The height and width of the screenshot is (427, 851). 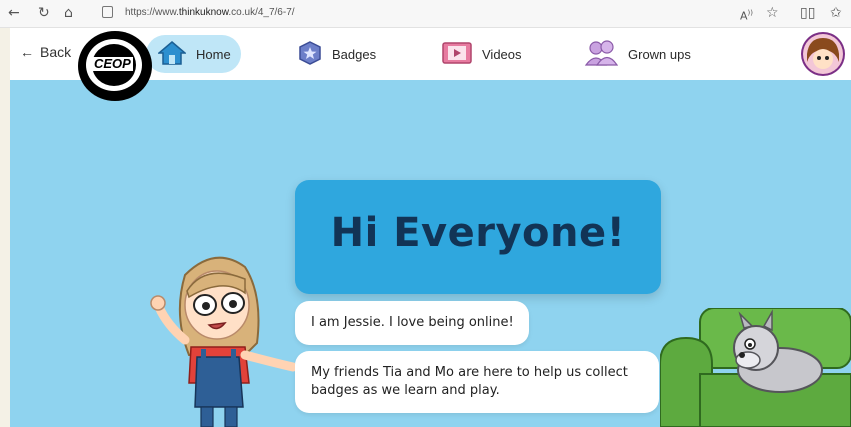 What do you see at coordinates (203, 12) in the screenshot?
I see `url-host: thinkuknow` at bounding box center [203, 12].